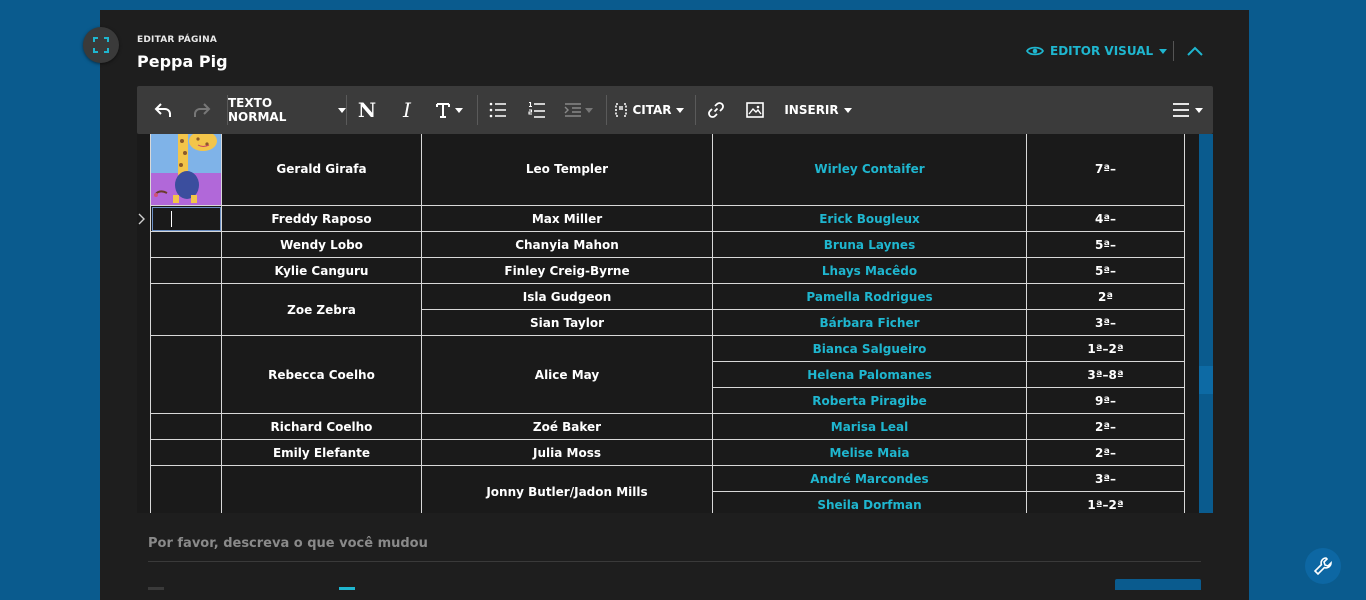 The height and width of the screenshot is (600, 1366). Describe the element at coordinates (321, 244) in the screenshot. I see `table-cell: Wendy Lobo` at that location.